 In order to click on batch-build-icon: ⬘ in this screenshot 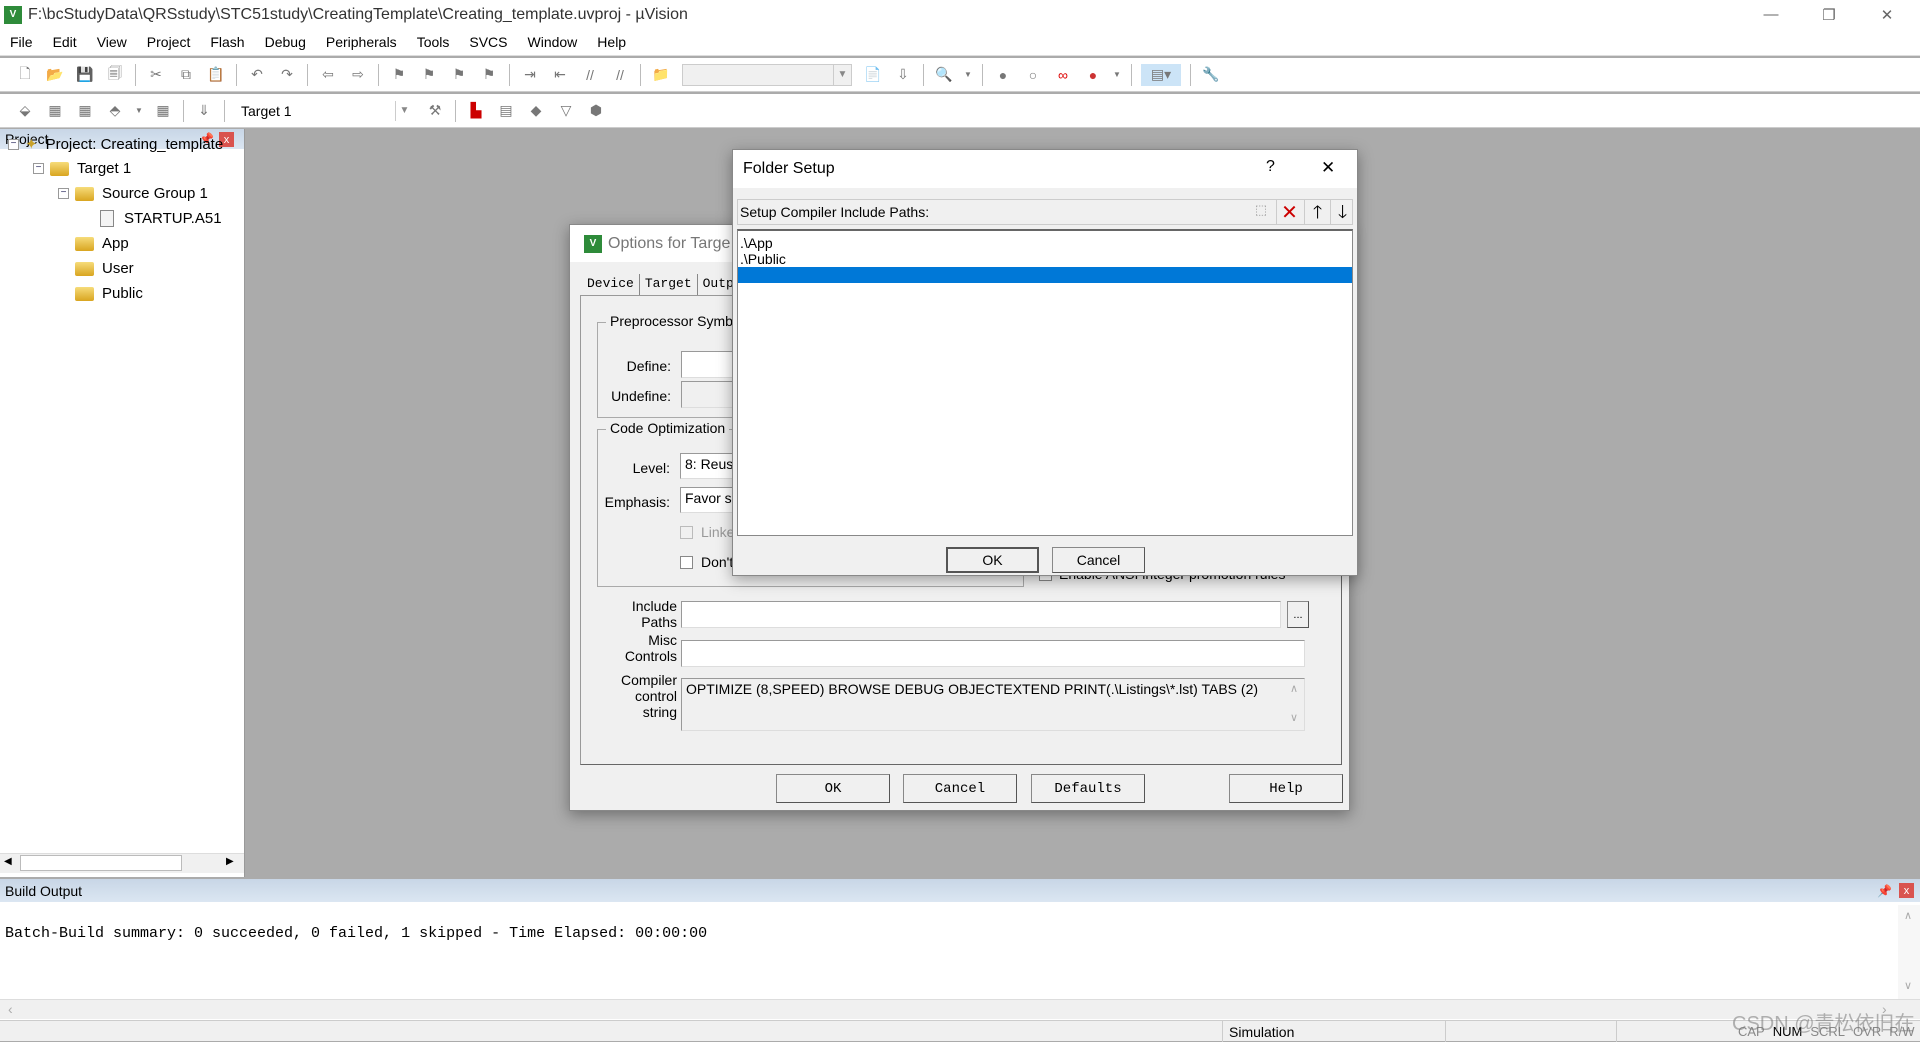, I will do `click(115, 111)`.